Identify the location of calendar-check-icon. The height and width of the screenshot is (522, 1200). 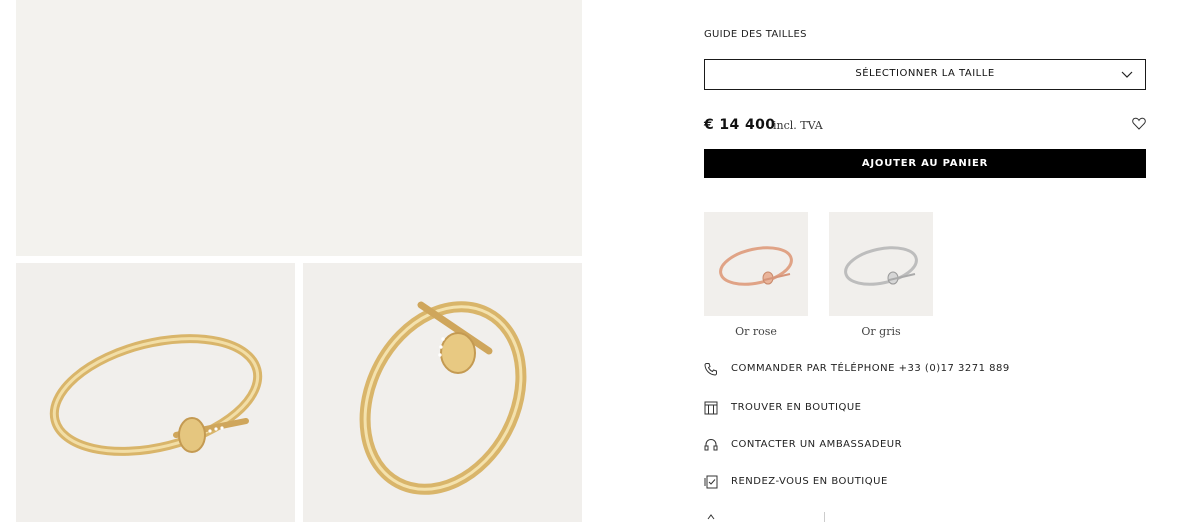
(711, 482).